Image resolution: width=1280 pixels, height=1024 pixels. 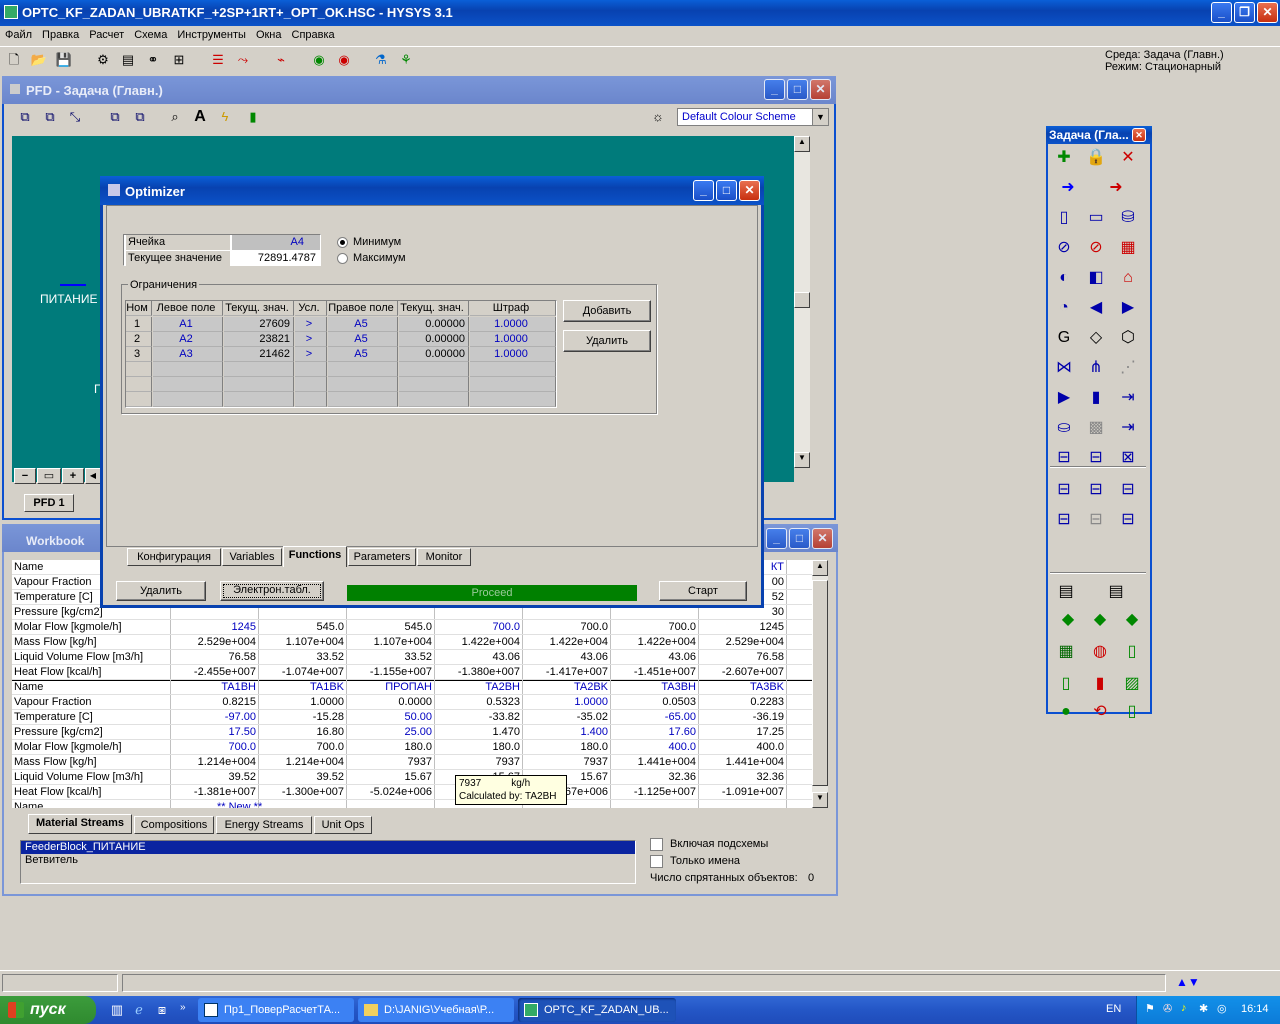 What do you see at coordinates (1128, 490) in the screenshot?
I see `stripper-icon: ⊟` at bounding box center [1128, 490].